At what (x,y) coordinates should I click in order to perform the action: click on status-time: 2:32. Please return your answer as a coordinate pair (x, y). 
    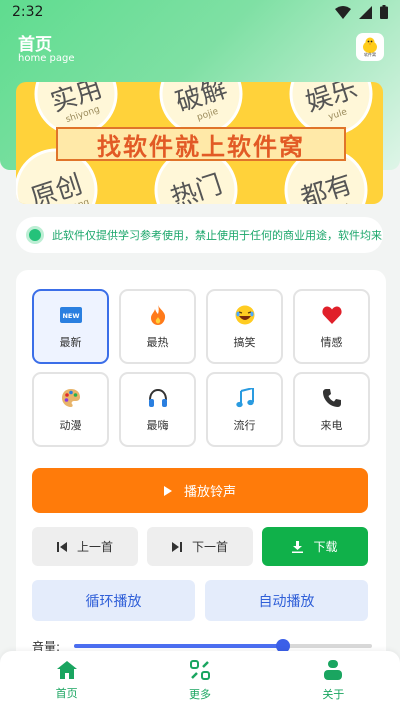
    Looking at the image, I should click on (28, 12).